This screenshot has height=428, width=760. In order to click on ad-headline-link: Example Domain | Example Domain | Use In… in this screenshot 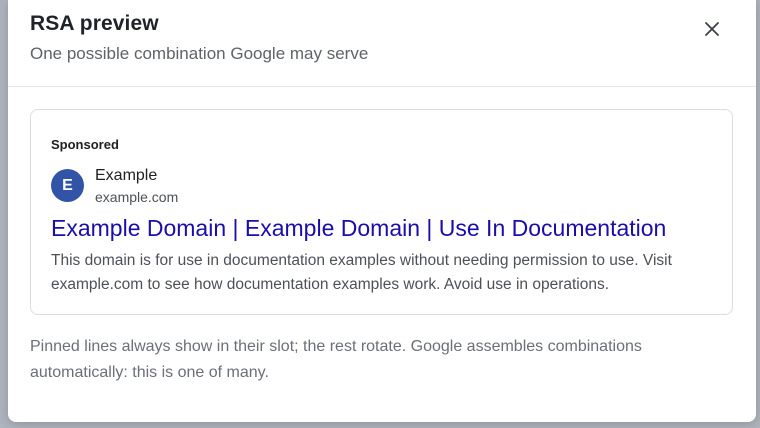, I will do `click(358, 228)`.